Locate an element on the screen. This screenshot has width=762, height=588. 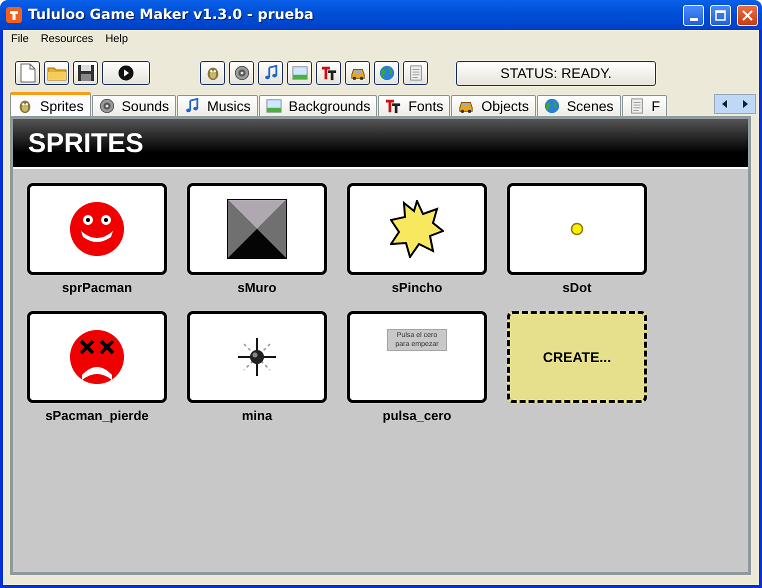
play-button is located at coordinates (126, 73).